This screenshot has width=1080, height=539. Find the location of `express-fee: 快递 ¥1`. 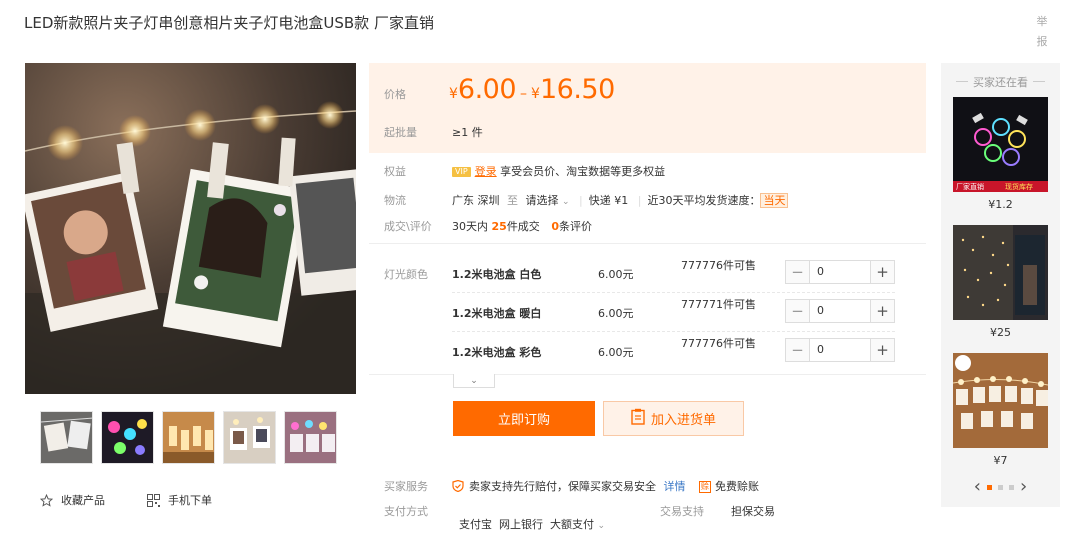

express-fee: 快递 ¥1 is located at coordinates (608, 200).